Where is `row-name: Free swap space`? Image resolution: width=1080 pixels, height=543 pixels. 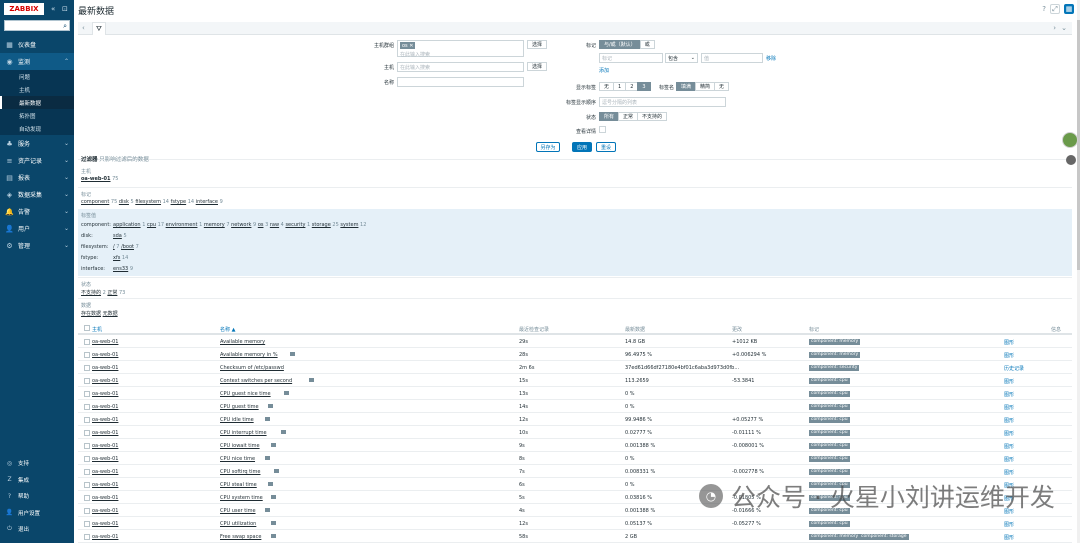
row-name: Free swap space is located at coordinates (240, 537).